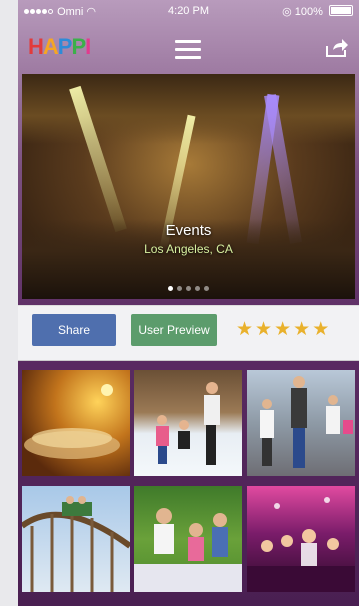 The width and height of the screenshot is (359, 606). I want to click on tile-roller-coaster, so click(76, 539).